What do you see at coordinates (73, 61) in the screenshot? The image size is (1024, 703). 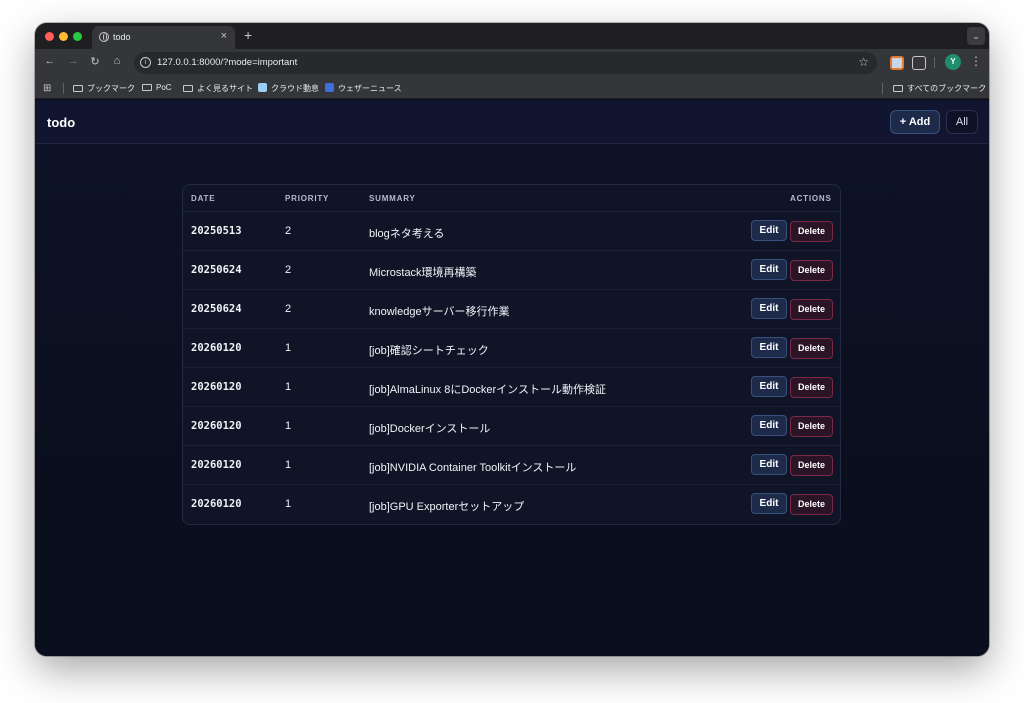 I see `forward-arrow-icon: →` at bounding box center [73, 61].